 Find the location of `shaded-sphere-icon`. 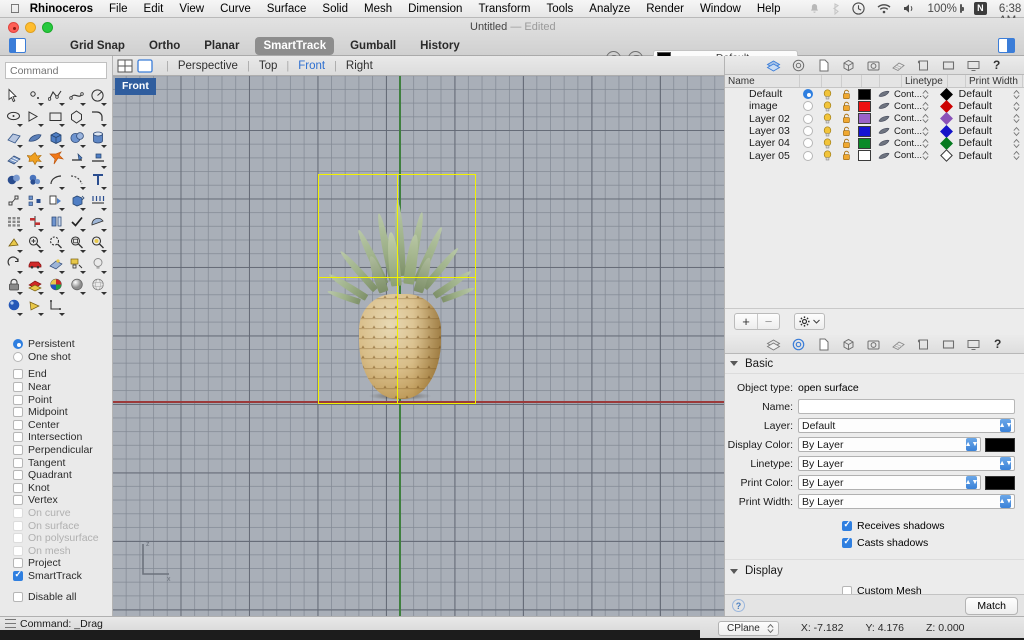

shaded-sphere-icon is located at coordinates (76, 284).